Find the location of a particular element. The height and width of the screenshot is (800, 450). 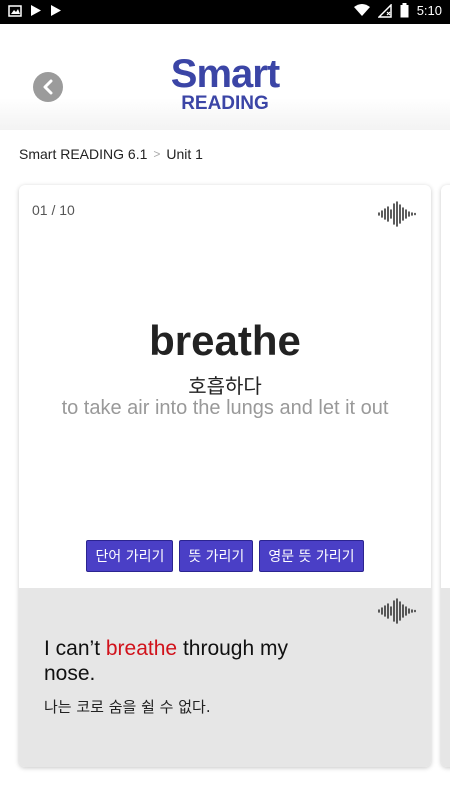

breadcrumb: Smart READING 6.1 > Unit 1 is located at coordinates (111, 154).